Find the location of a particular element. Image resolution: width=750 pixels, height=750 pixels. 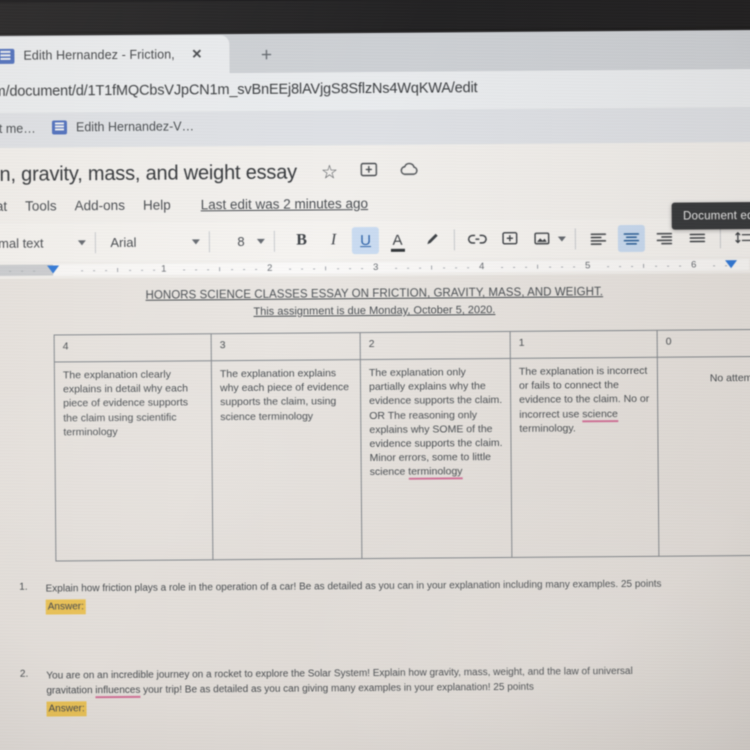

rubric-score-1: 1 is located at coordinates (584, 344).